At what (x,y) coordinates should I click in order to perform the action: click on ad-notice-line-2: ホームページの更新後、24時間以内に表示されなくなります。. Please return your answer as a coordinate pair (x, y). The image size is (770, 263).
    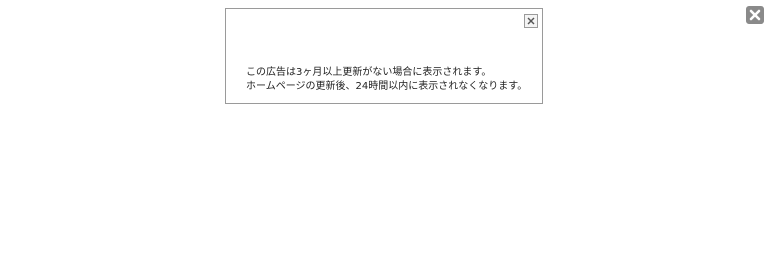
    Looking at the image, I should click on (387, 86).